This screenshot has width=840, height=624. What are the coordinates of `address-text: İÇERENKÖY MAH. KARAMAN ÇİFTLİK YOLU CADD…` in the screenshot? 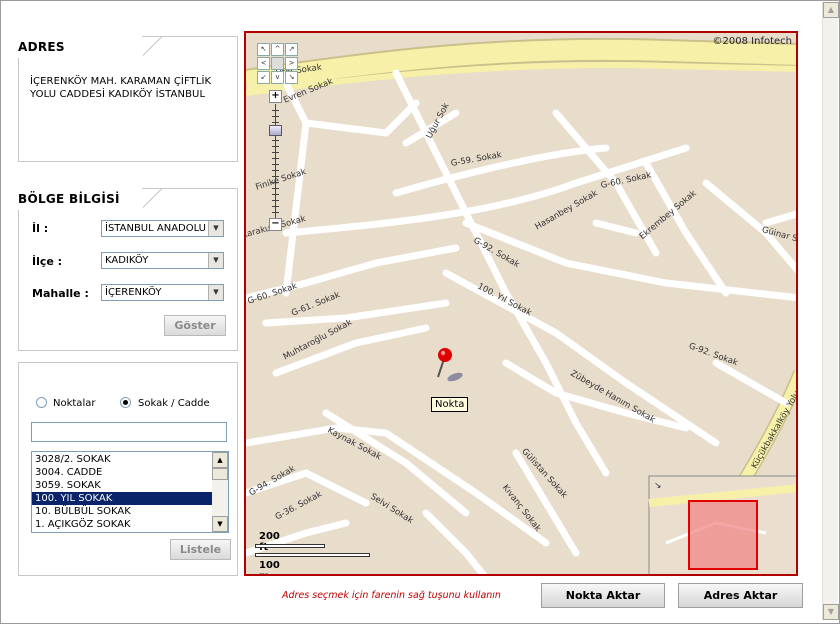 It's located at (121, 88).